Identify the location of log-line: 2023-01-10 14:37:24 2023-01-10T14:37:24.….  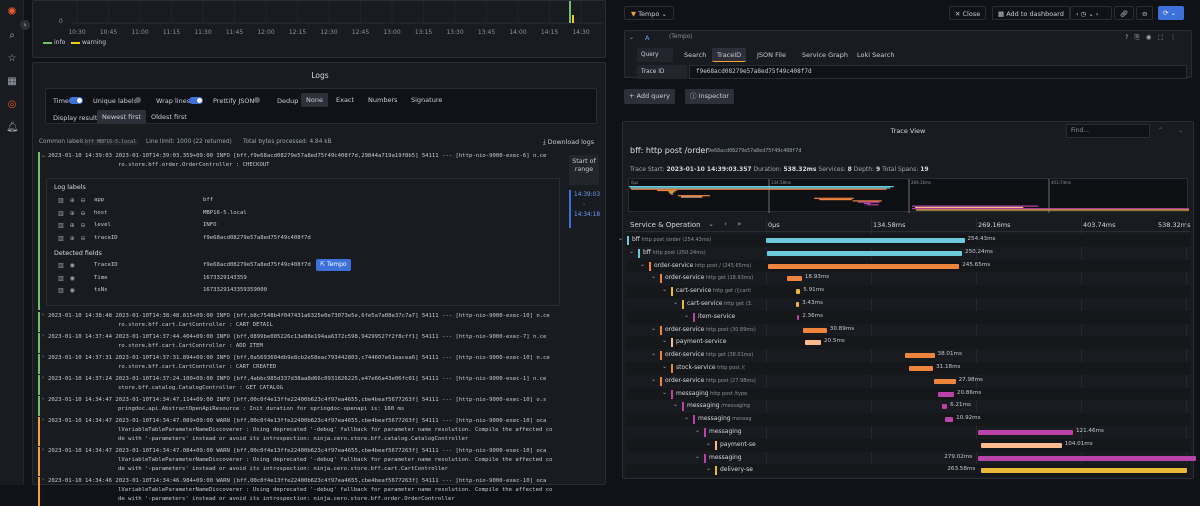
(308, 379).